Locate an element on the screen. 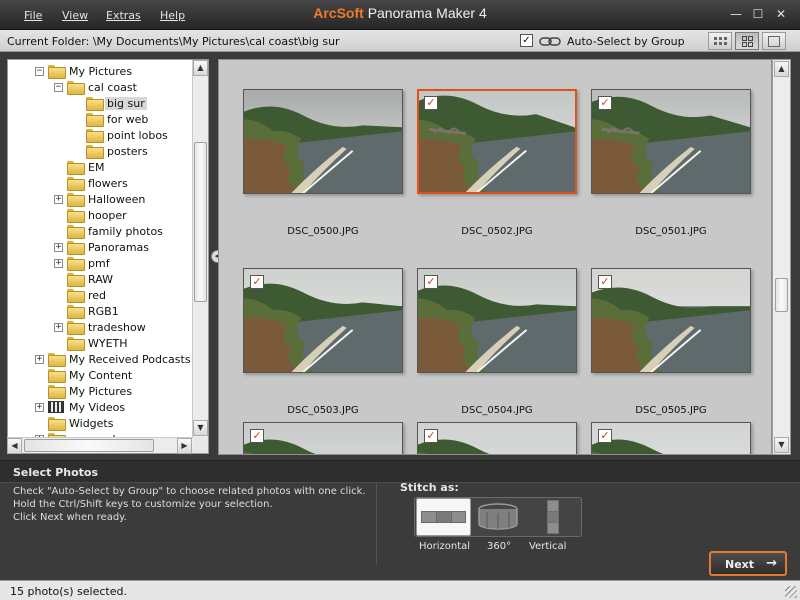  tree-item: family photos is located at coordinates (116, 231).